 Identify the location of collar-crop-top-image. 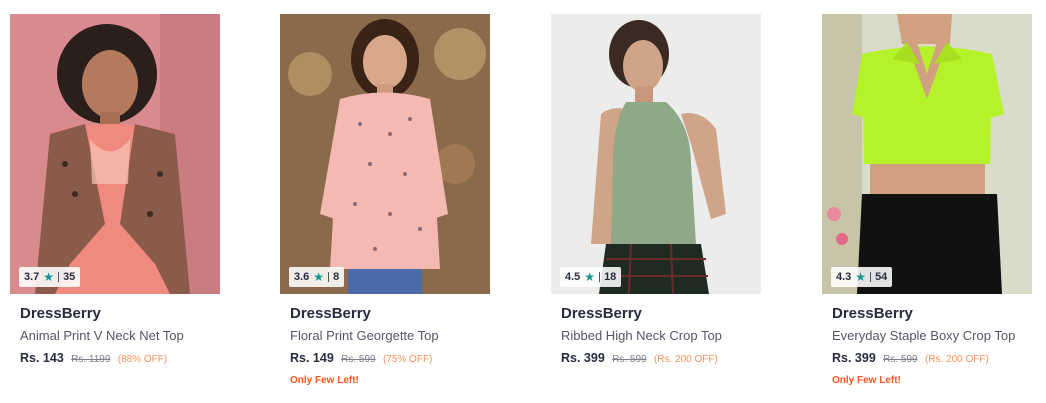
(927, 154).